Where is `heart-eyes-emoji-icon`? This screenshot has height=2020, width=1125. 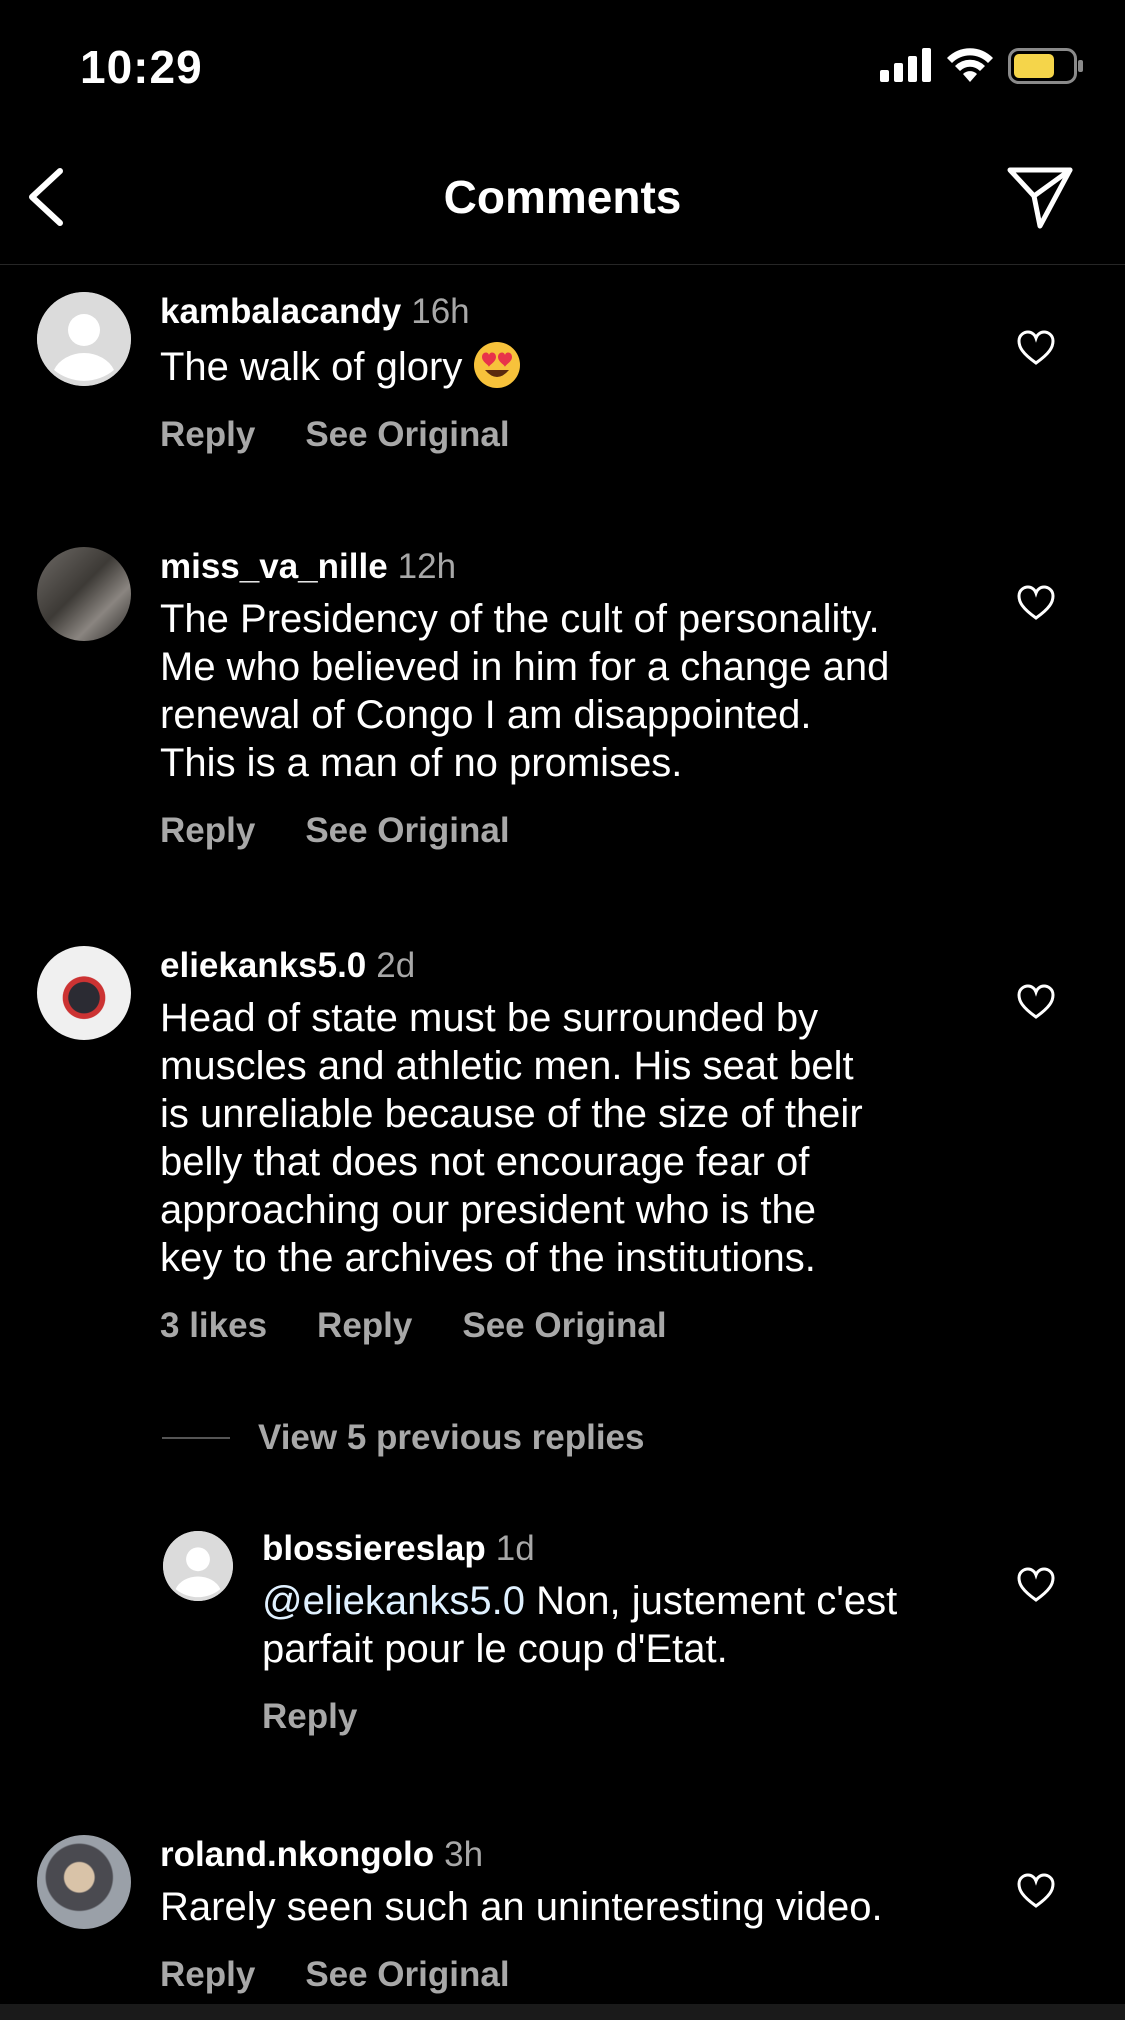
heart-eyes-emoji-icon is located at coordinates (497, 365).